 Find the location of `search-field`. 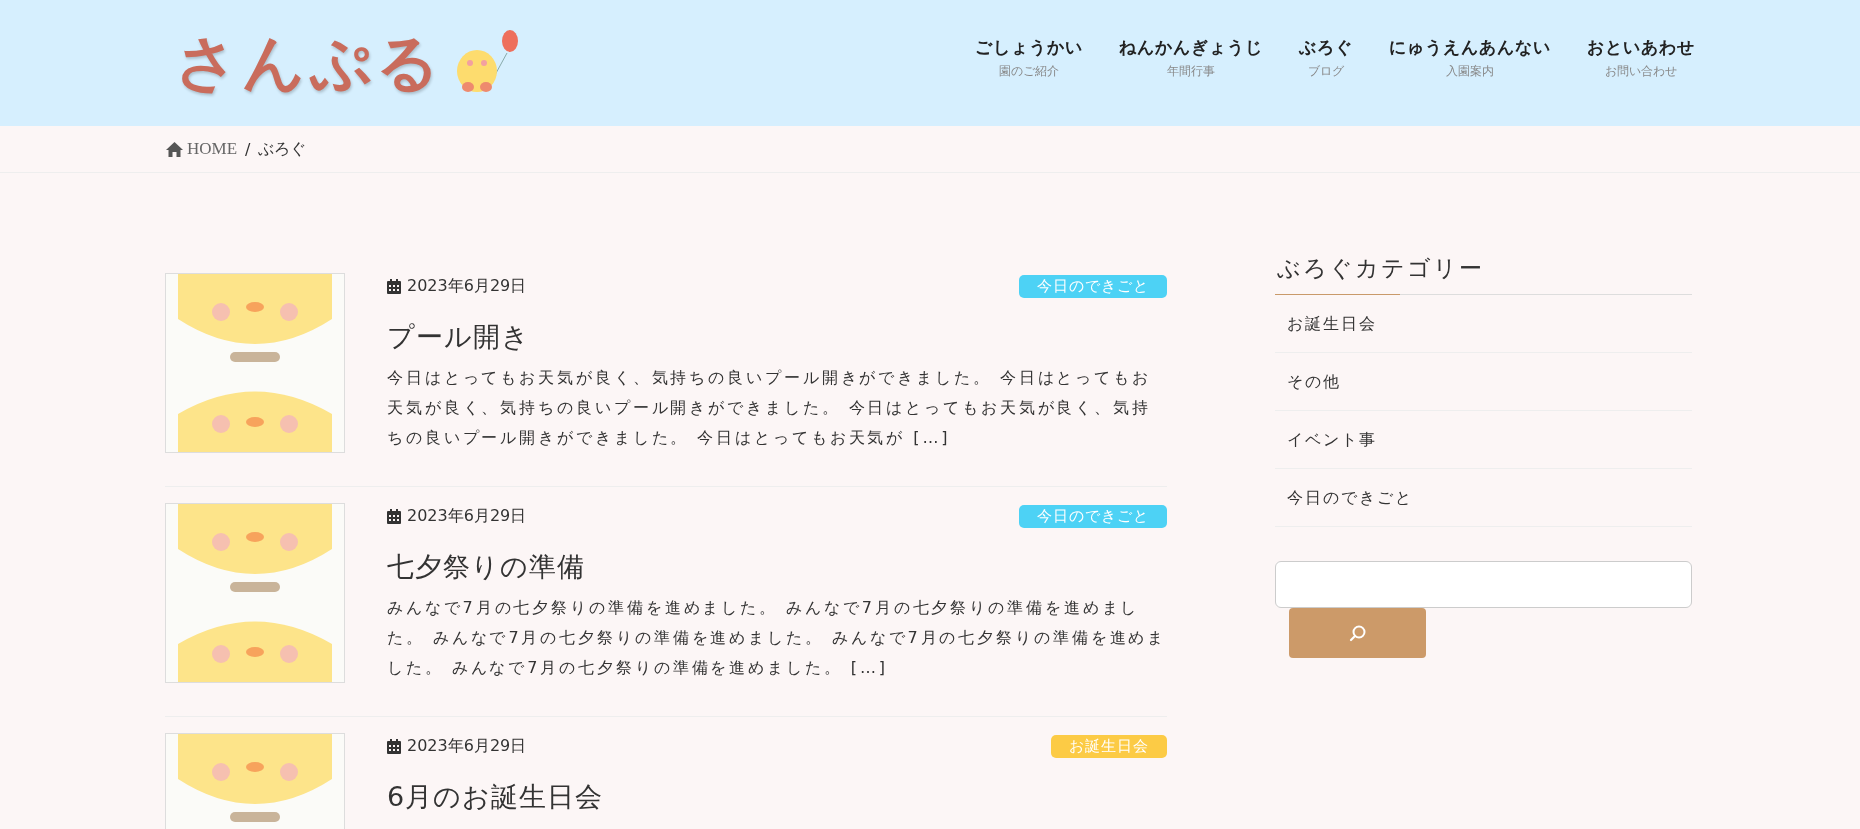

search-field is located at coordinates (1483, 584).